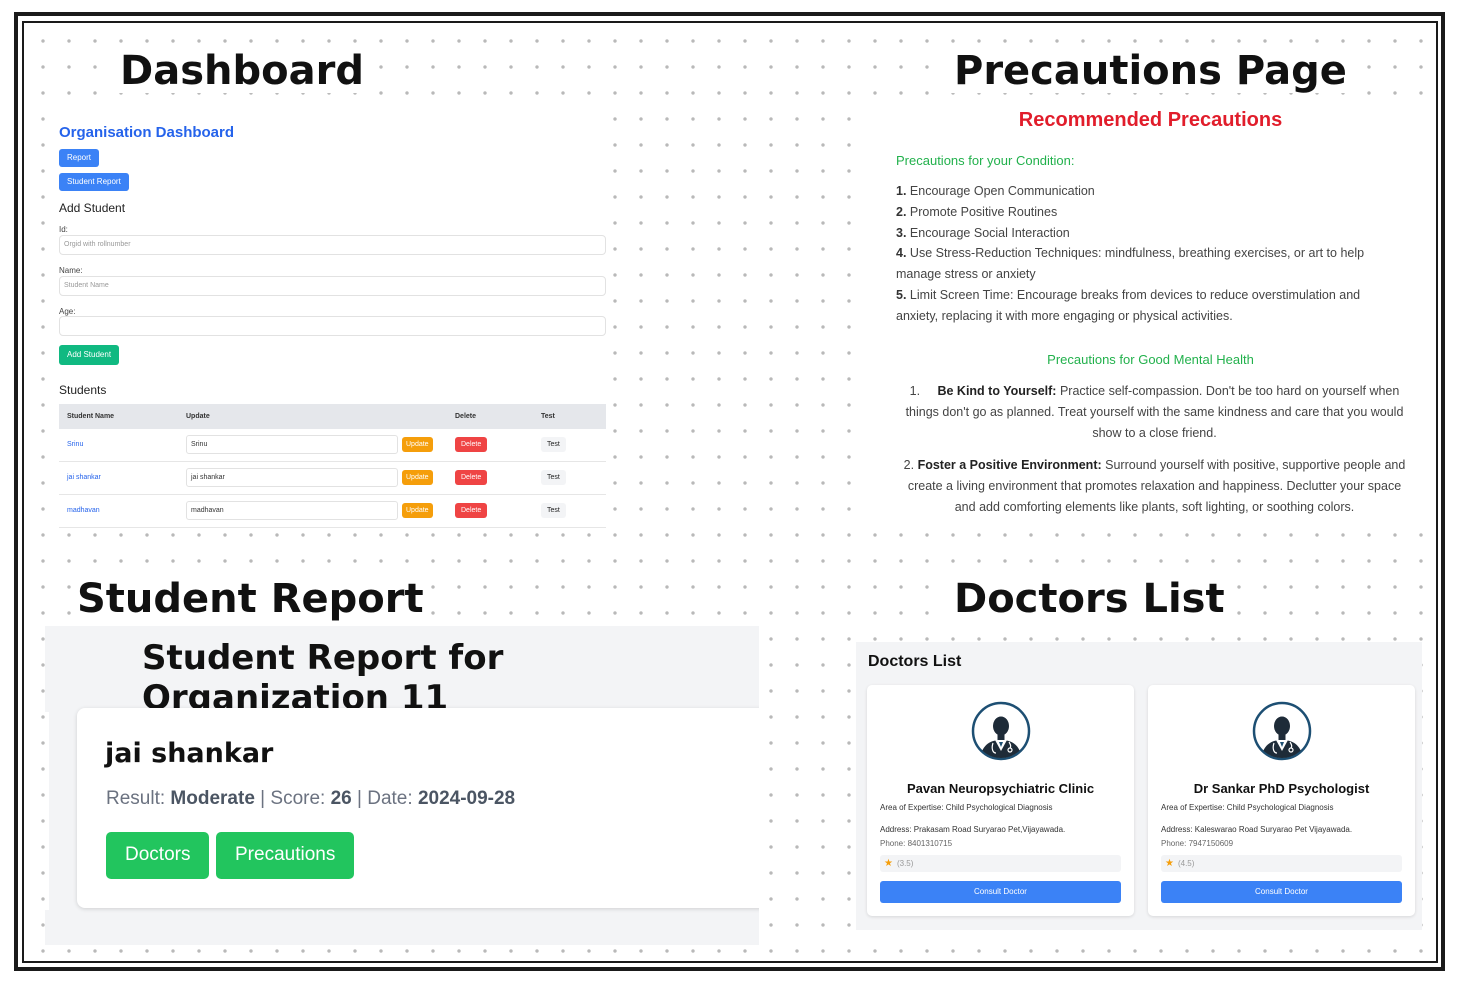 The height and width of the screenshot is (989, 1461). I want to click on doctor-phone: Phone: 8401310715, so click(916, 843).